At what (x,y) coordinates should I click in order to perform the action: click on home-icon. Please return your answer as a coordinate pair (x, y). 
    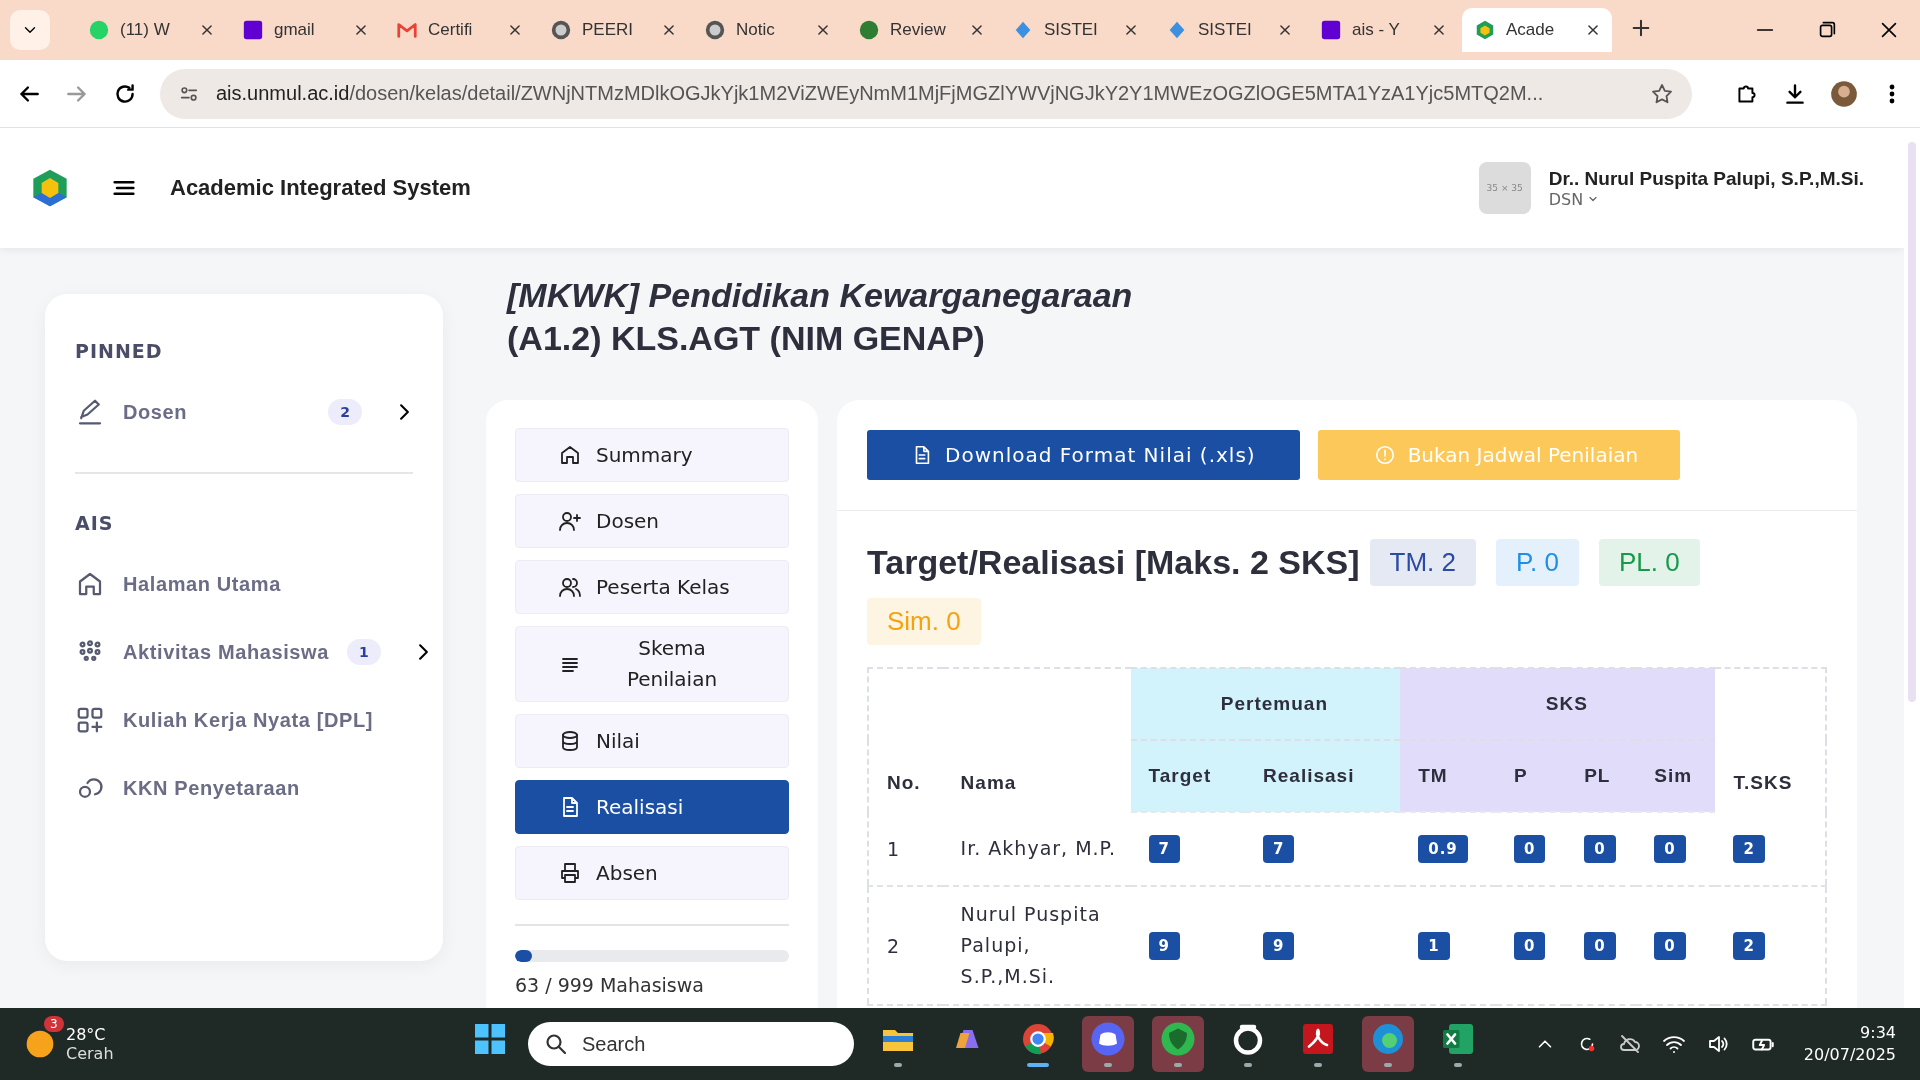
    Looking at the image, I should click on (570, 455).